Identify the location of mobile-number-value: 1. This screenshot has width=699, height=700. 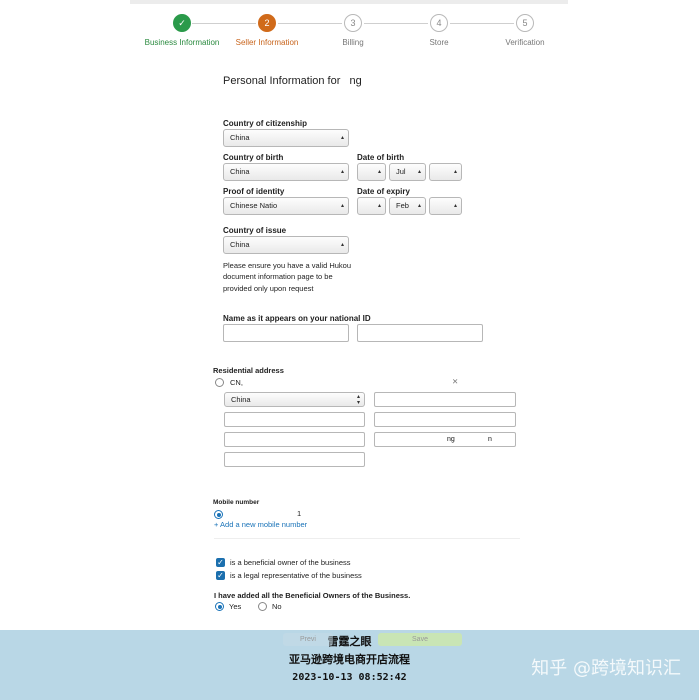
(299, 513).